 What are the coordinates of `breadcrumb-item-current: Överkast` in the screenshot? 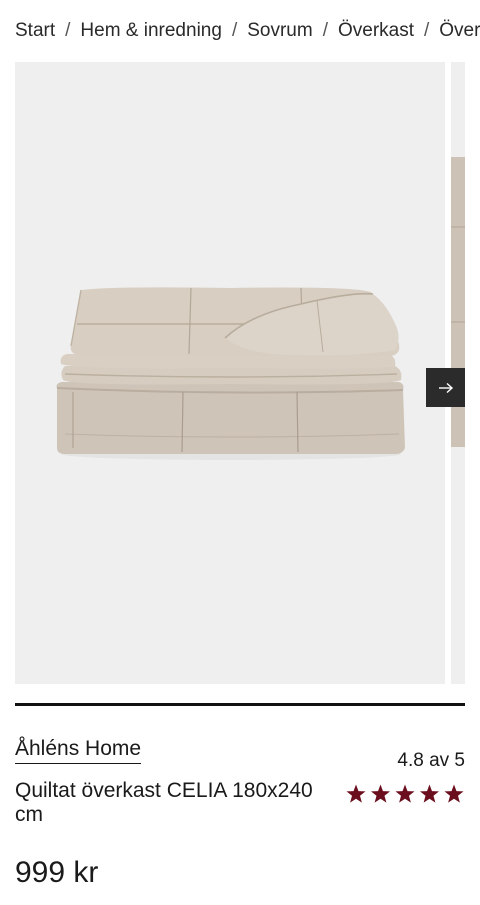 It's located at (459, 30).